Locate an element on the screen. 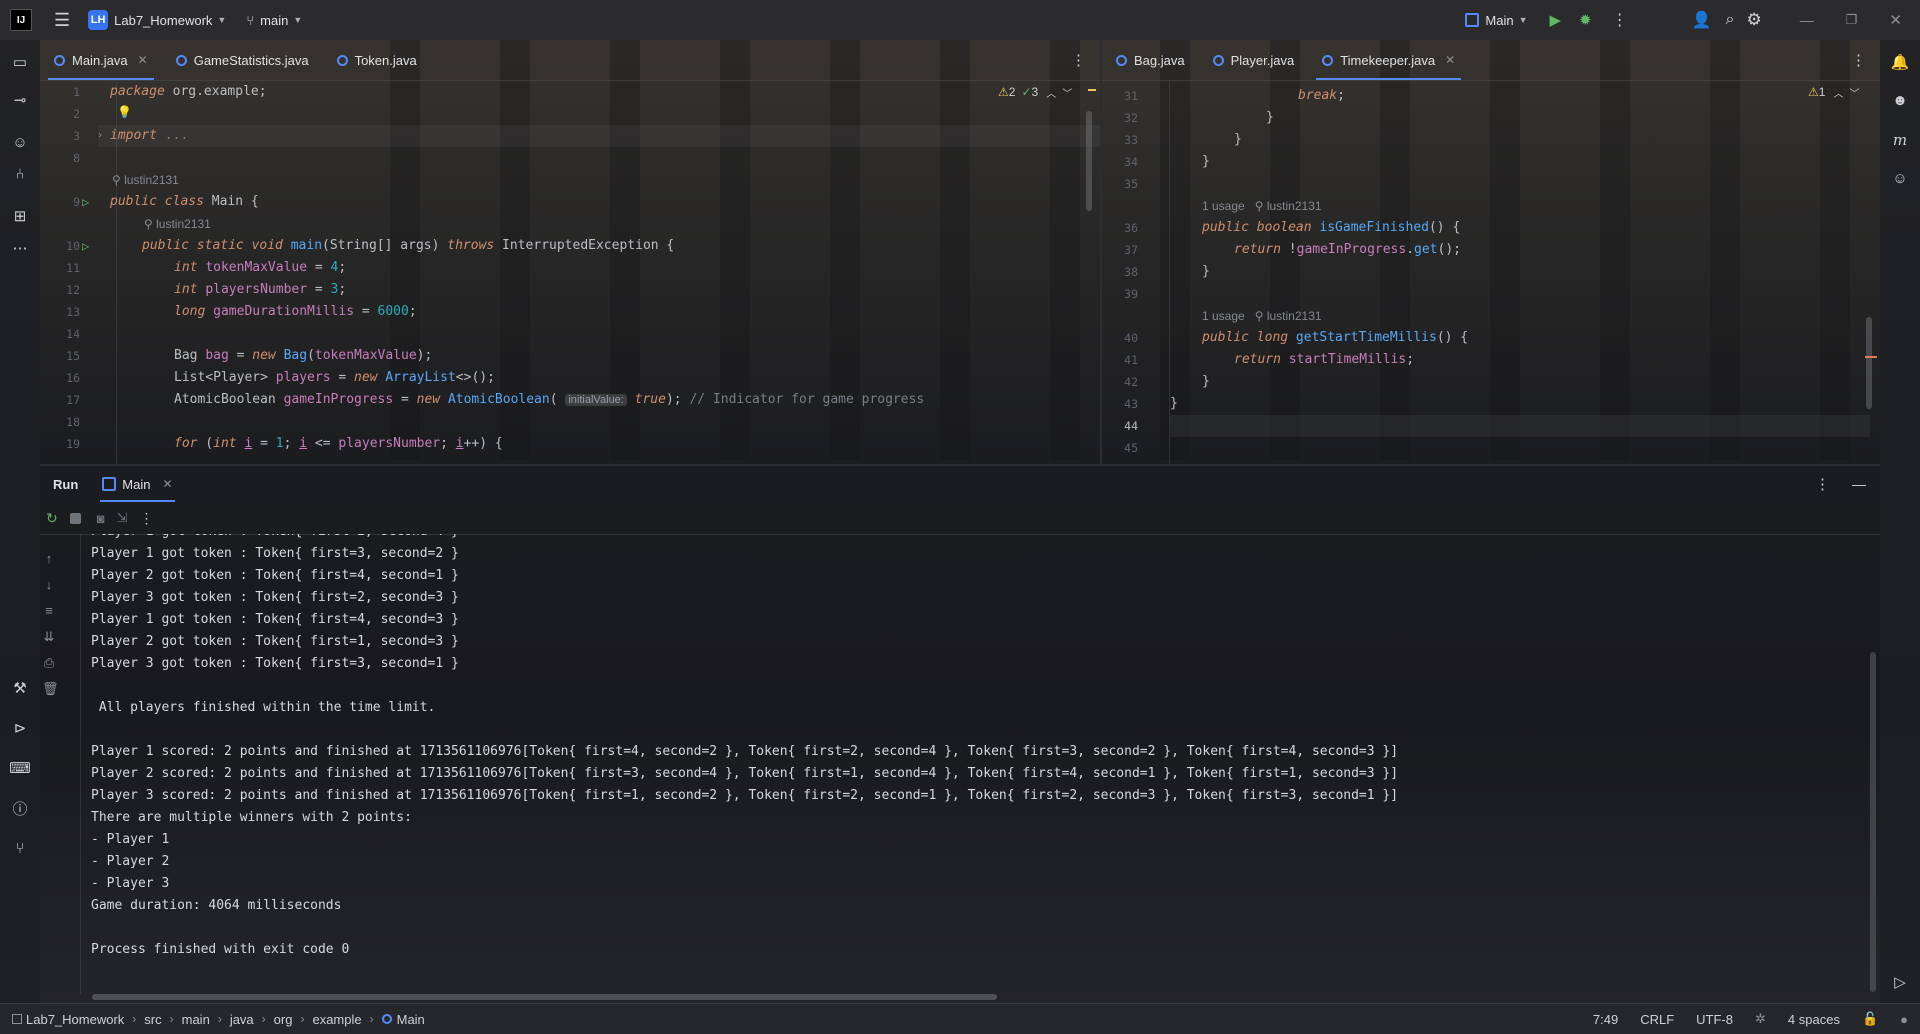 This screenshot has width=1920, height=1034. file-encoding: UTF-8 is located at coordinates (1714, 1019).